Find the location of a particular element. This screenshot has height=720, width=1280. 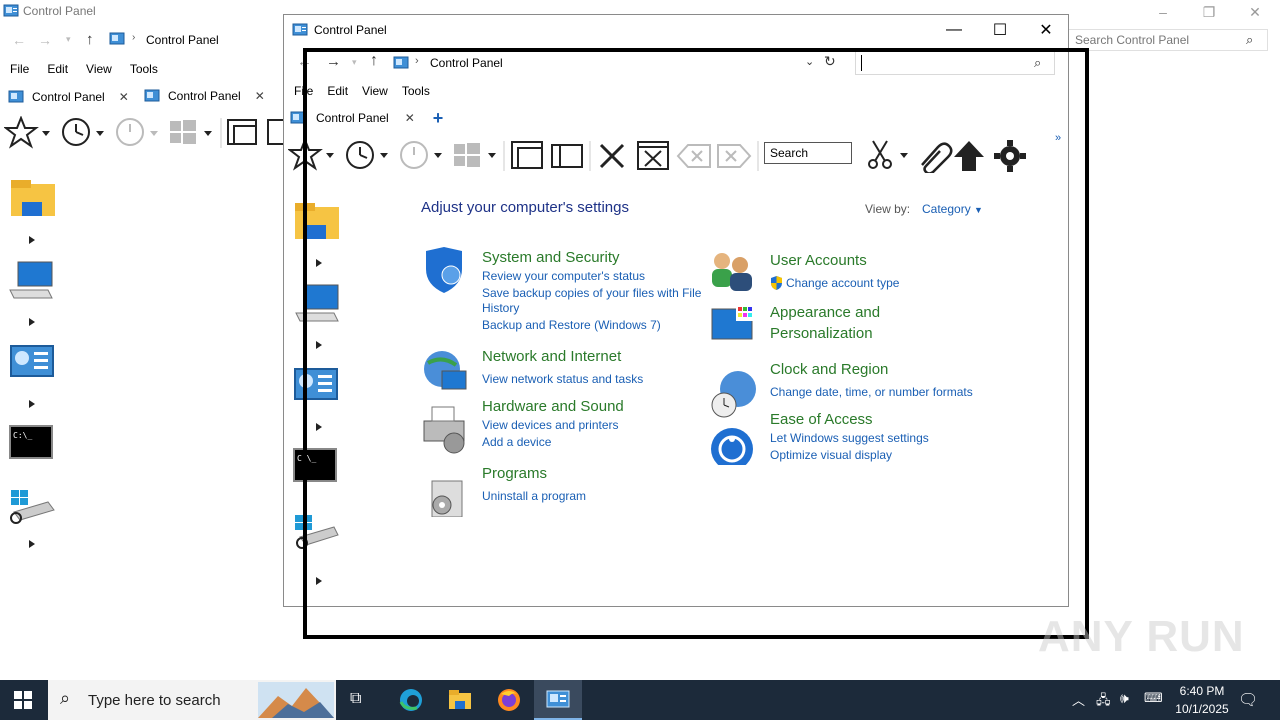

notifications-icon: 🗨 is located at coordinates (1248, 700).